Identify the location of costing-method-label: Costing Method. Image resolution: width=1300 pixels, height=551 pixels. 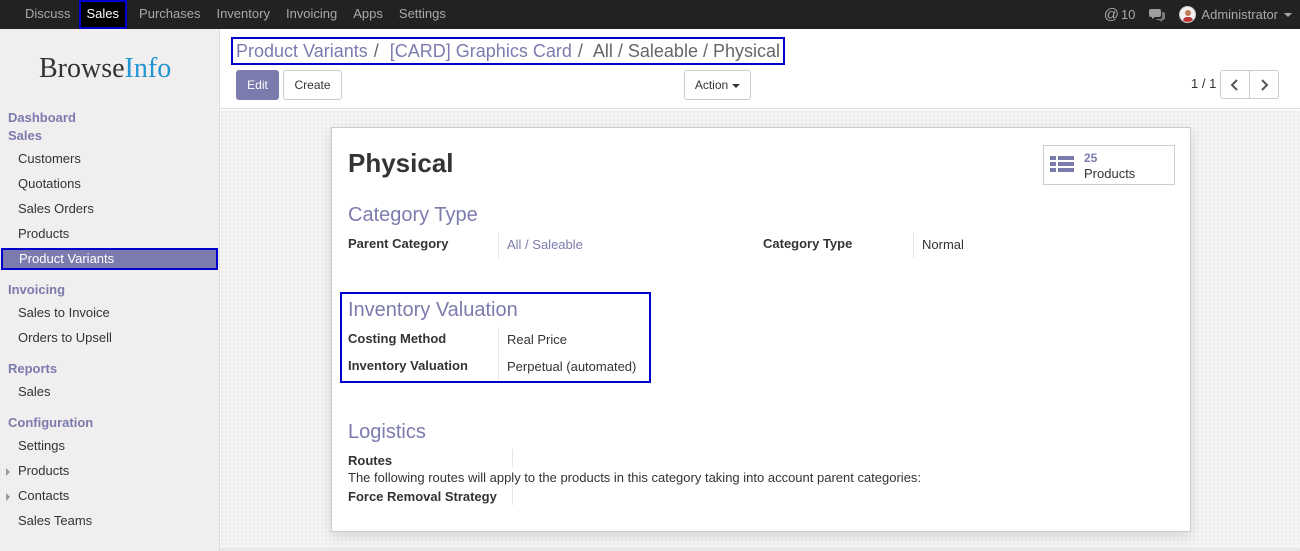
(397, 338).